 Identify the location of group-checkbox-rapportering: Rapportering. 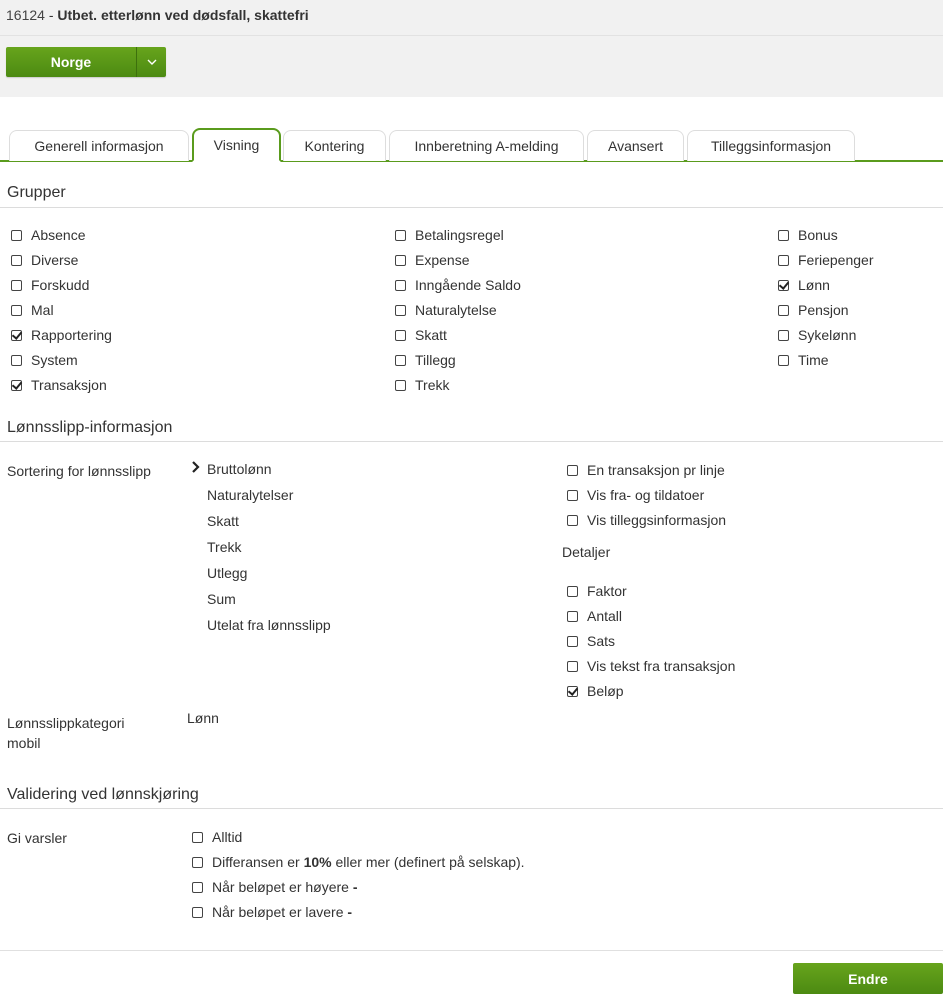
(61, 335).